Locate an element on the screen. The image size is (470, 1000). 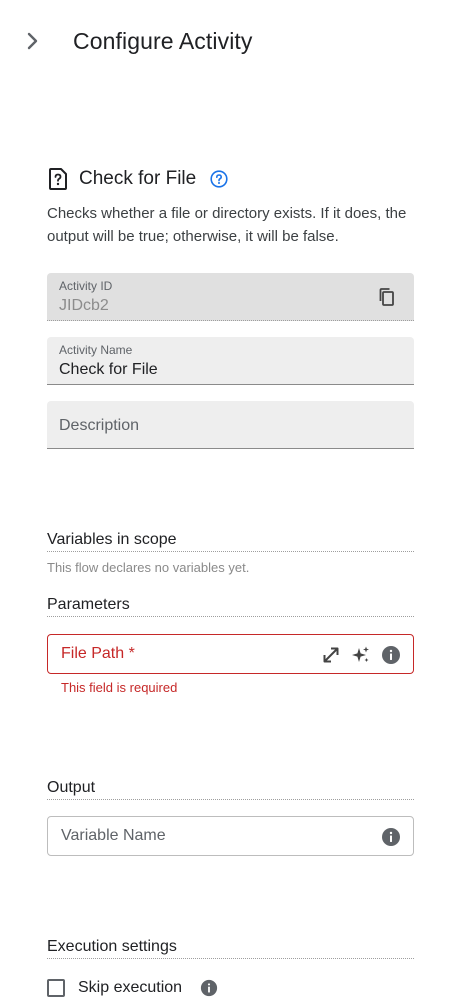
variable-name-placeholder: Variable Name is located at coordinates (113, 835).